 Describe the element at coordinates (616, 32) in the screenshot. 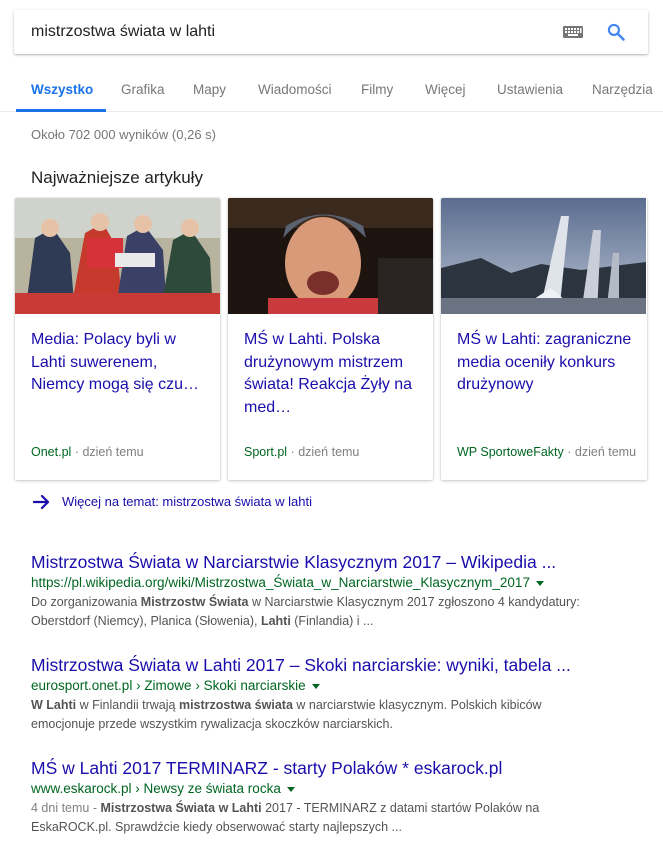

I see `search-icon` at that location.